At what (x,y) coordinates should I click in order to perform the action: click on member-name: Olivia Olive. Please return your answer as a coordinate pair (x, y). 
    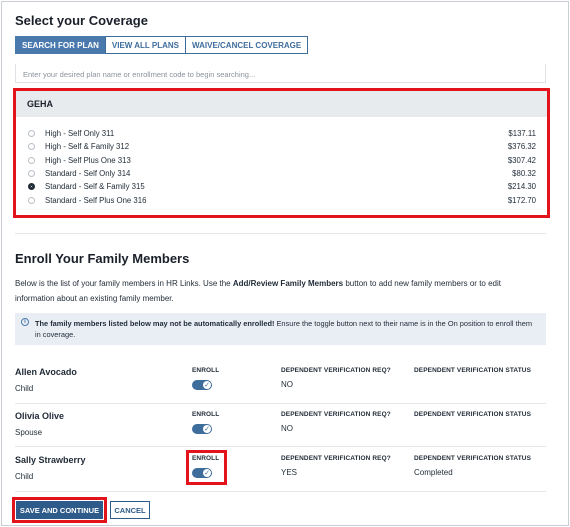
    Looking at the image, I should click on (40, 416).